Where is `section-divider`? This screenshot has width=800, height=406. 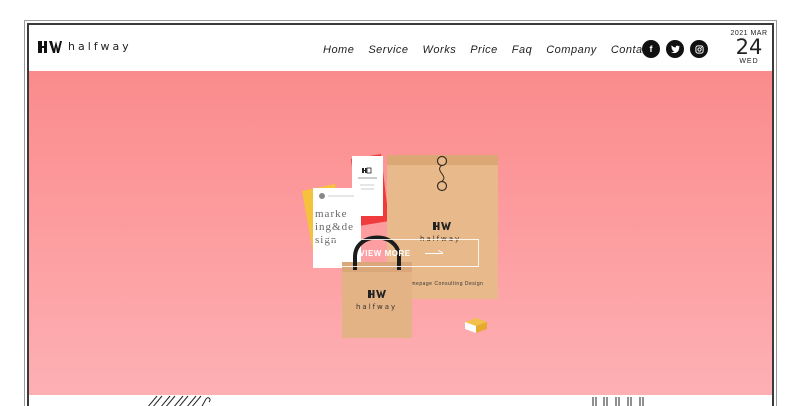
section-divider is located at coordinates (400, 400).